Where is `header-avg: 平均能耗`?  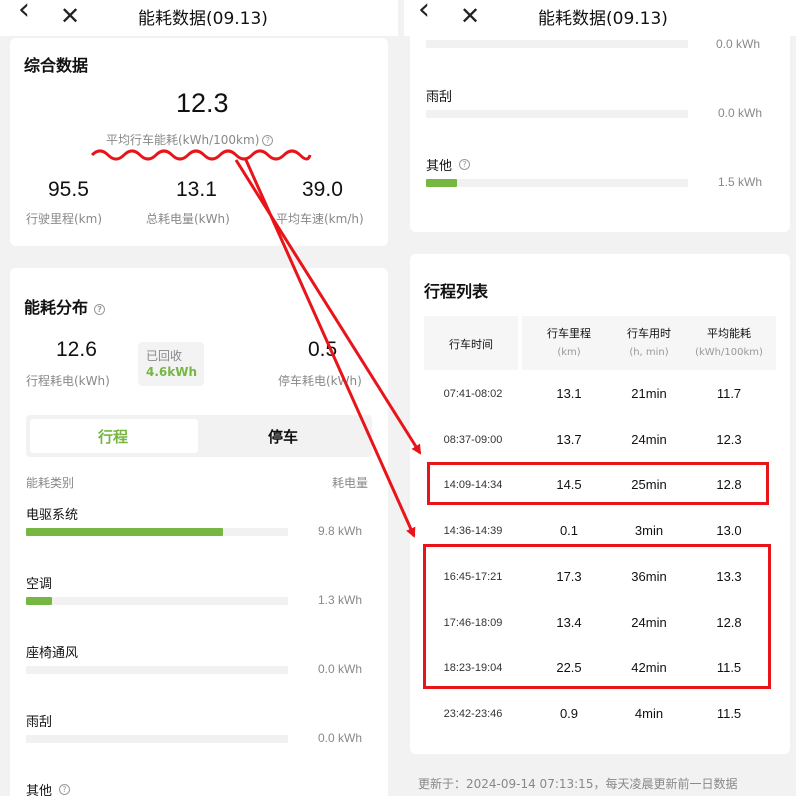
header-avg: 平均能耗 is located at coordinates (729, 333).